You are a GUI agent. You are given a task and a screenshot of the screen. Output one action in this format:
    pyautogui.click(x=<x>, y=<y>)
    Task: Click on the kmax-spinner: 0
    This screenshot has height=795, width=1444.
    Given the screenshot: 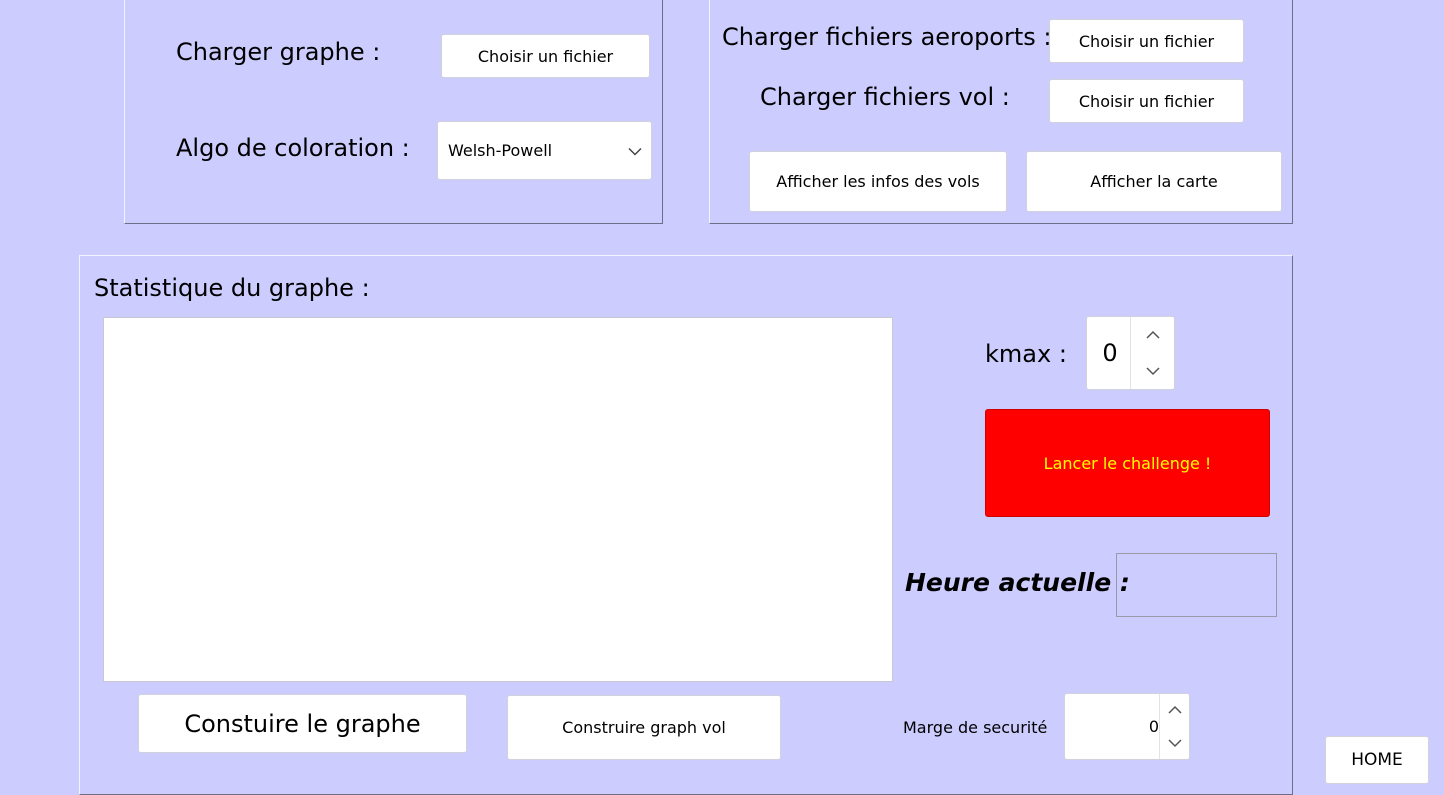 What is the action you would take?
    pyautogui.click(x=1130, y=353)
    